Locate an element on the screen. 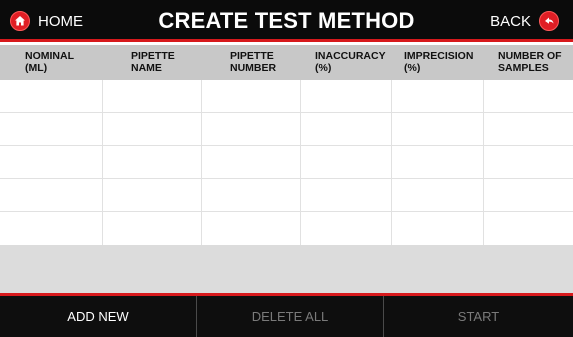 This screenshot has width=573, height=337. info-area is located at coordinates (286, 269).